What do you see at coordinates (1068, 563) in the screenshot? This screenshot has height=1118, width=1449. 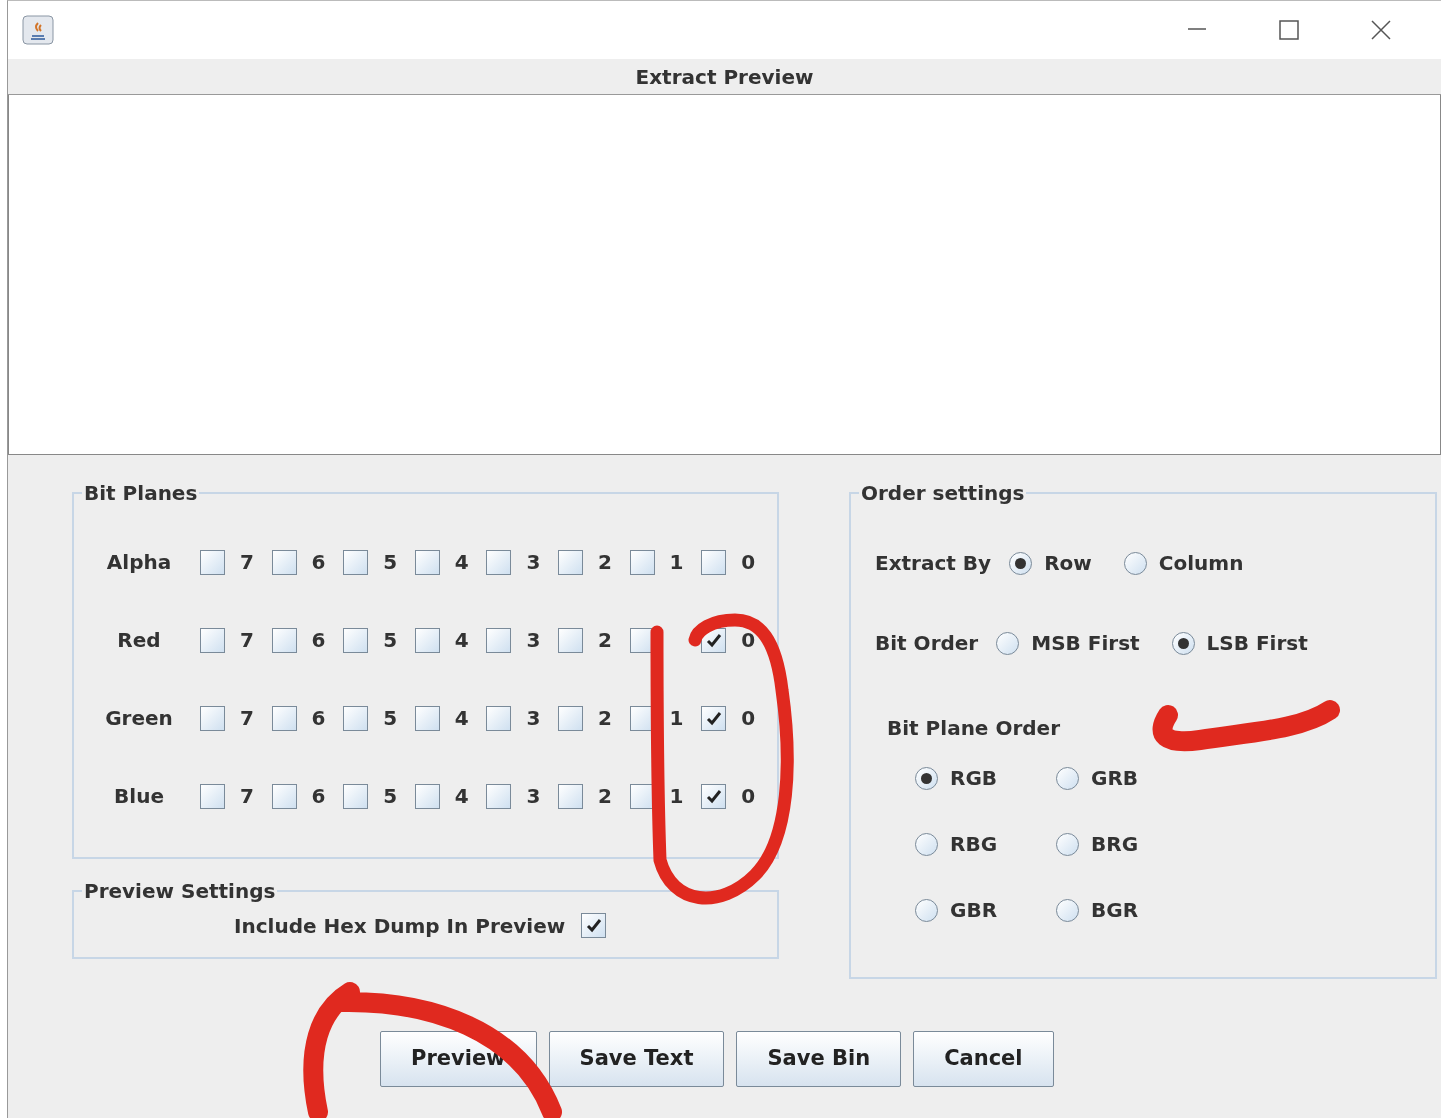 I see `radio-label: Row` at bounding box center [1068, 563].